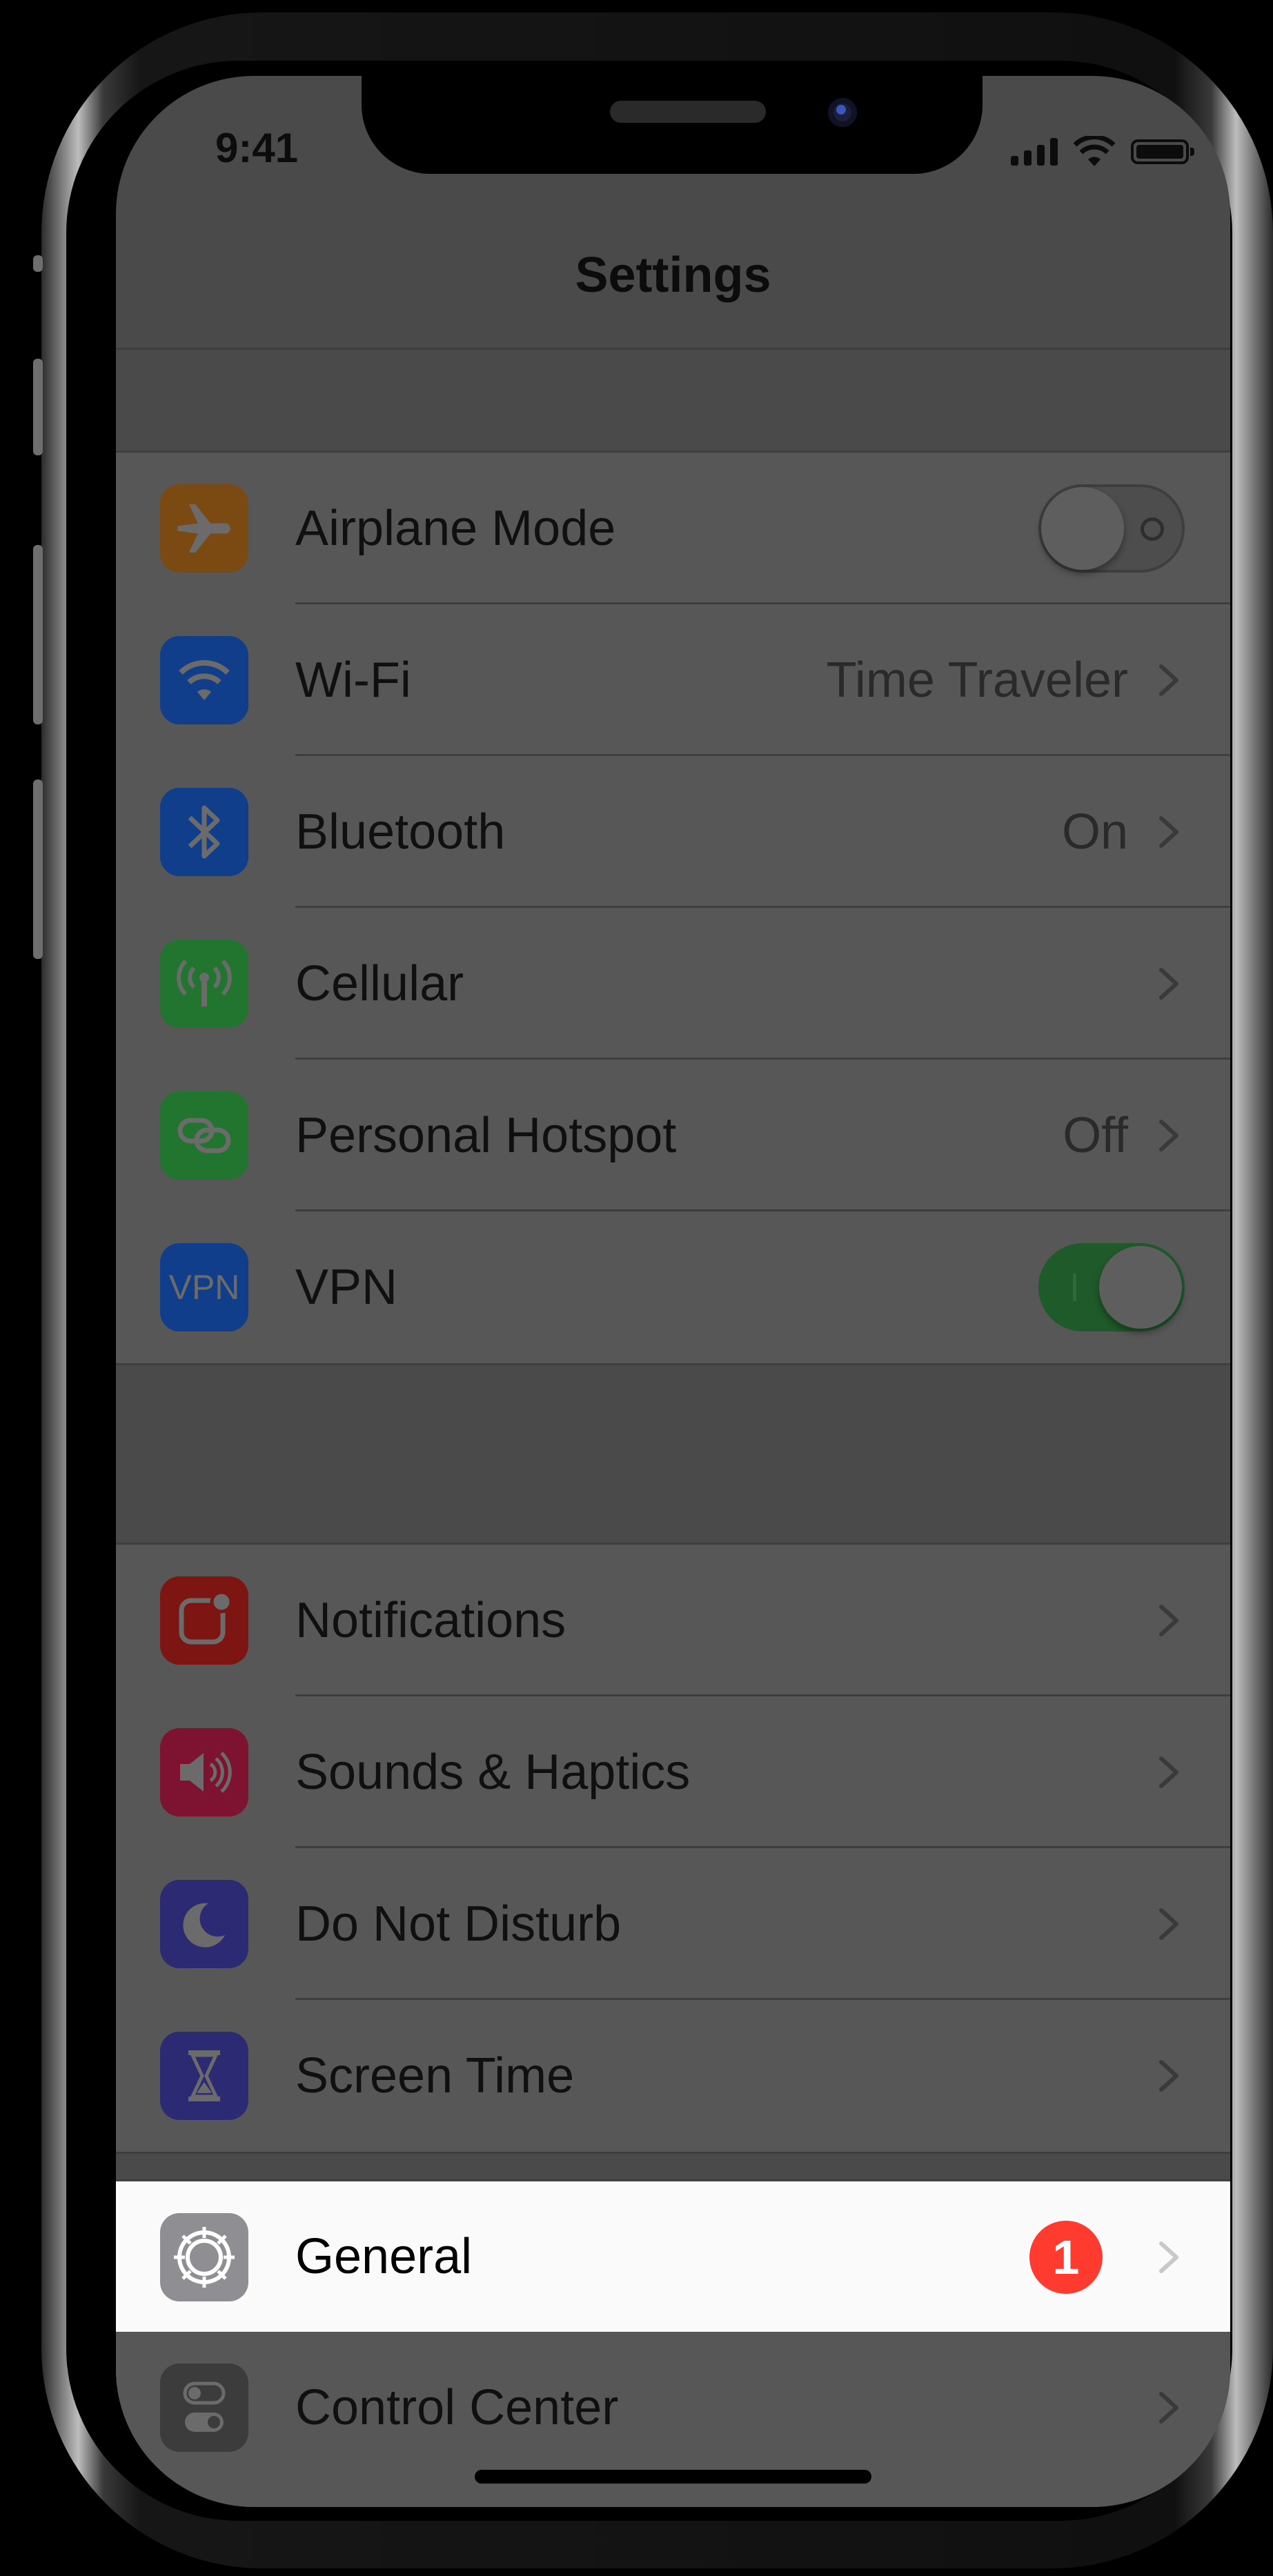  What do you see at coordinates (673, 984) in the screenshot?
I see `row-cellular: Cellular` at bounding box center [673, 984].